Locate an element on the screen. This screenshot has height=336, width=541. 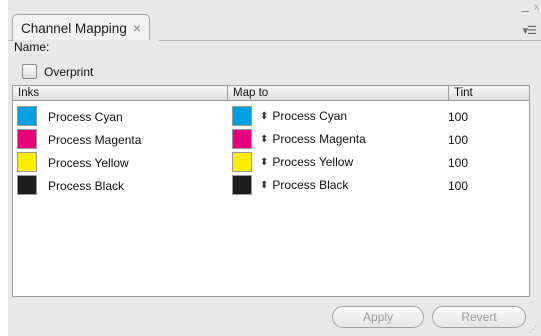
map-to-select: ⬍ Process Black is located at coordinates (304, 185).